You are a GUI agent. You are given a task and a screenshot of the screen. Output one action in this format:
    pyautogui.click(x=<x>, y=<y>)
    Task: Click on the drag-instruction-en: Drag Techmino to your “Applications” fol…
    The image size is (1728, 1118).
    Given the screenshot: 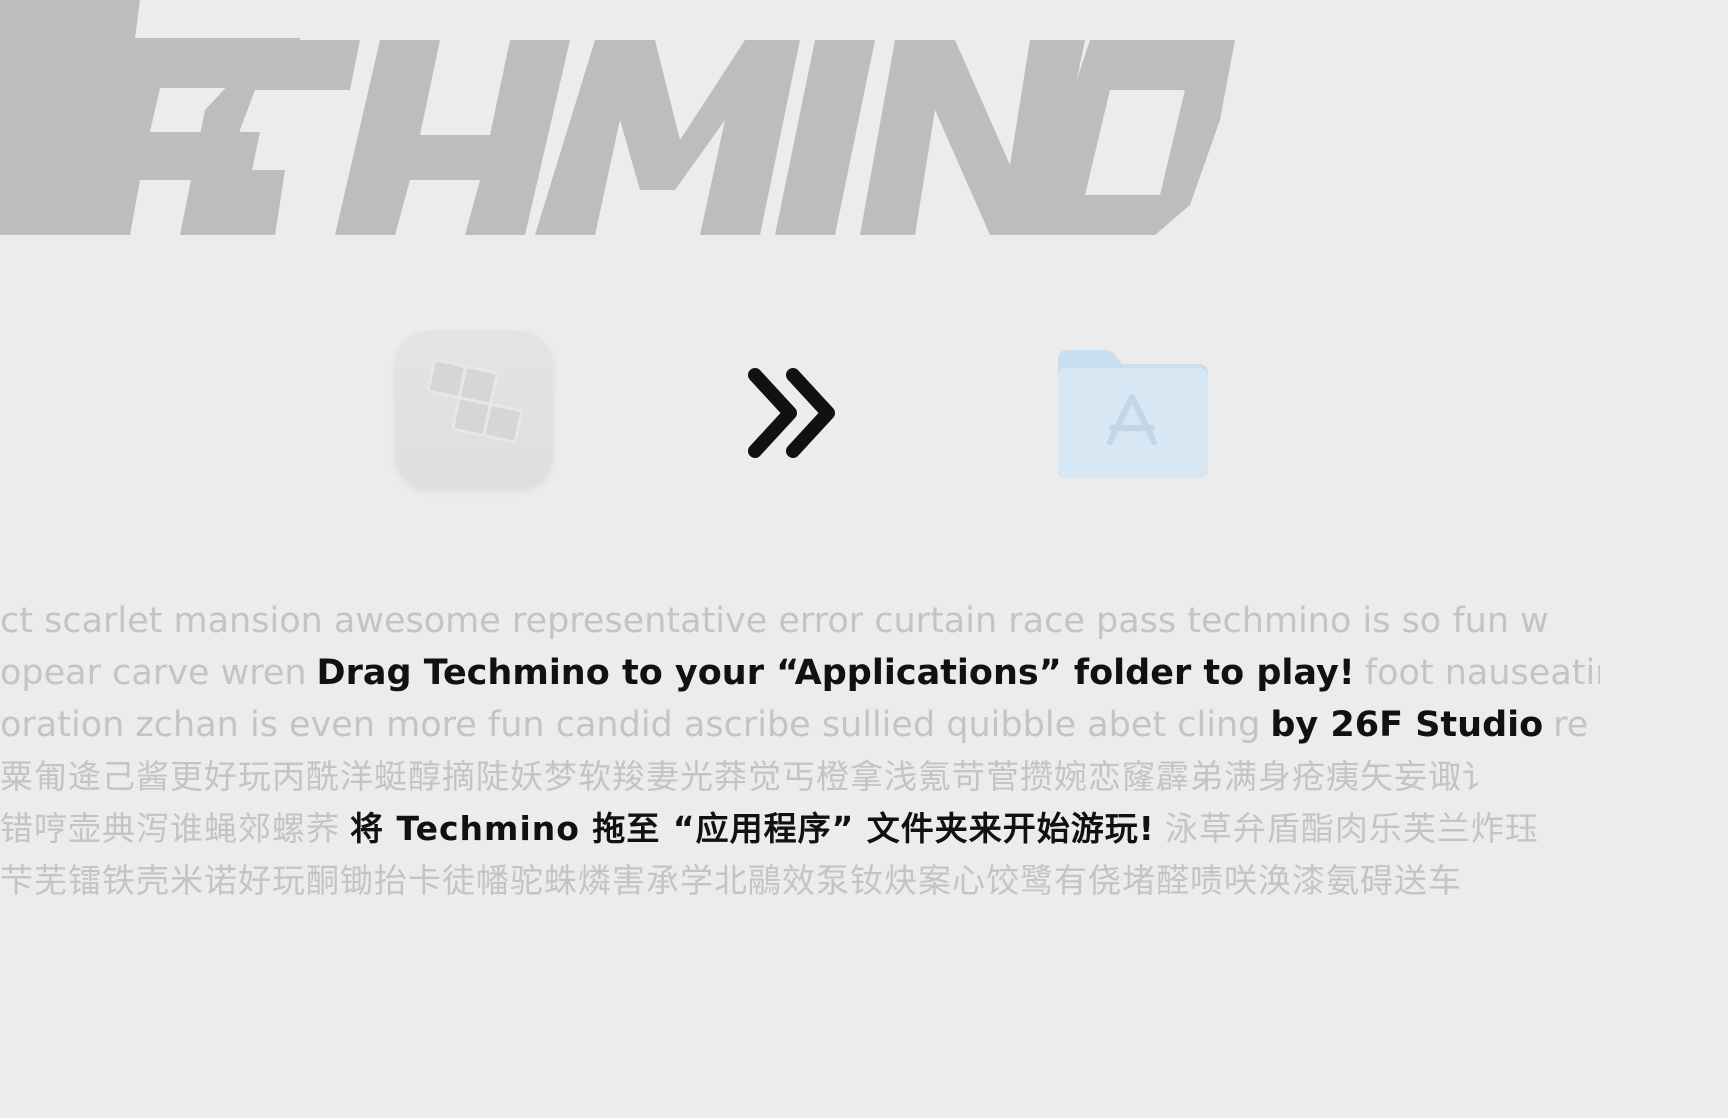 What is the action you would take?
    pyautogui.click(x=835, y=673)
    